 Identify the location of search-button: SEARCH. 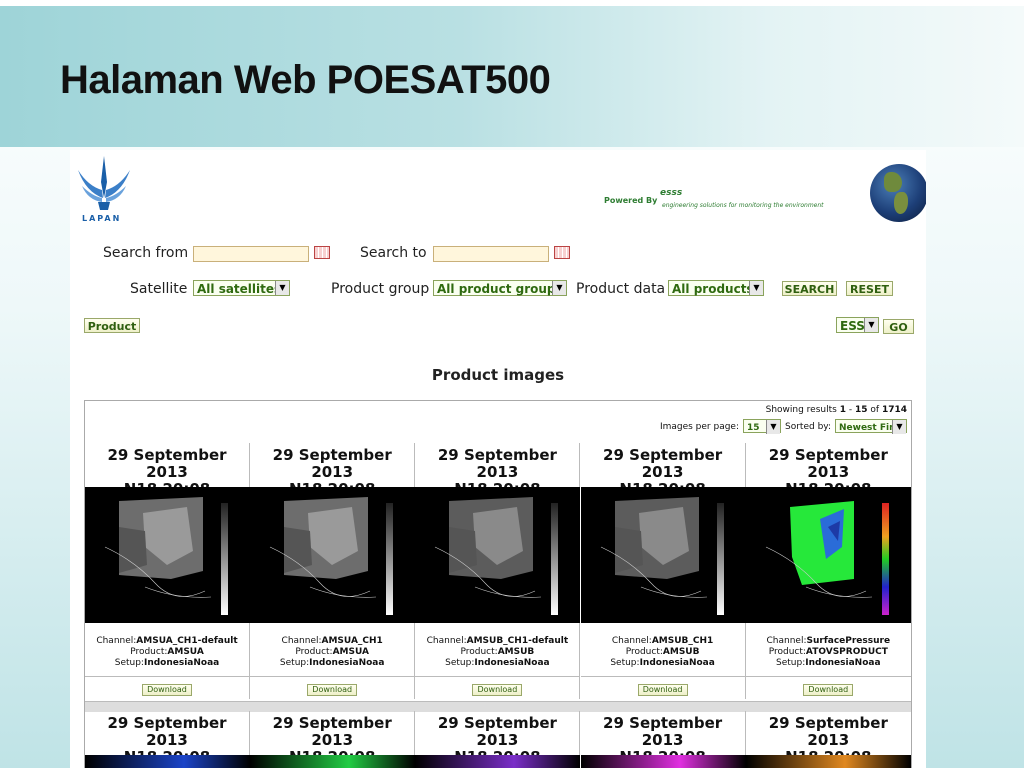
(809, 288).